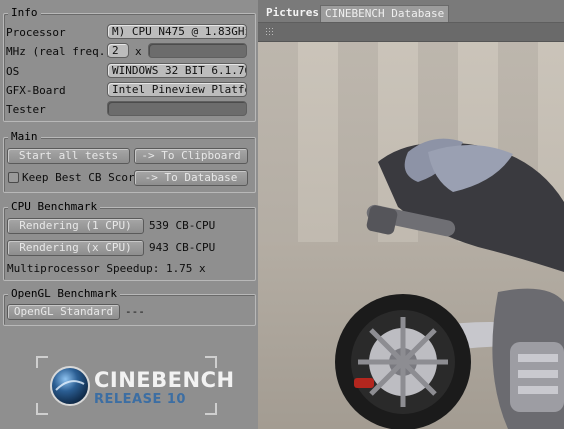 This screenshot has width=564, height=429. What do you see at coordinates (26, 109) in the screenshot?
I see `tester-label: Tester` at bounding box center [26, 109].